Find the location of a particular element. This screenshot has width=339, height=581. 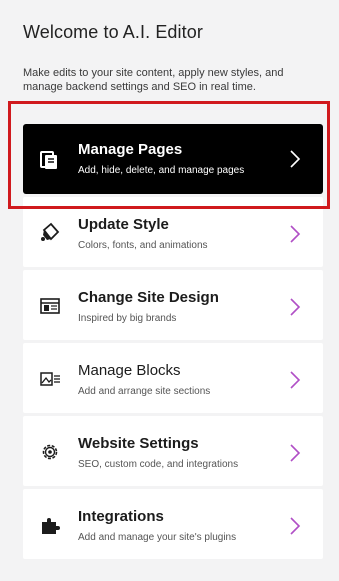

menu-item-description: Add and manage your site's plugins is located at coordinates (157, 537).